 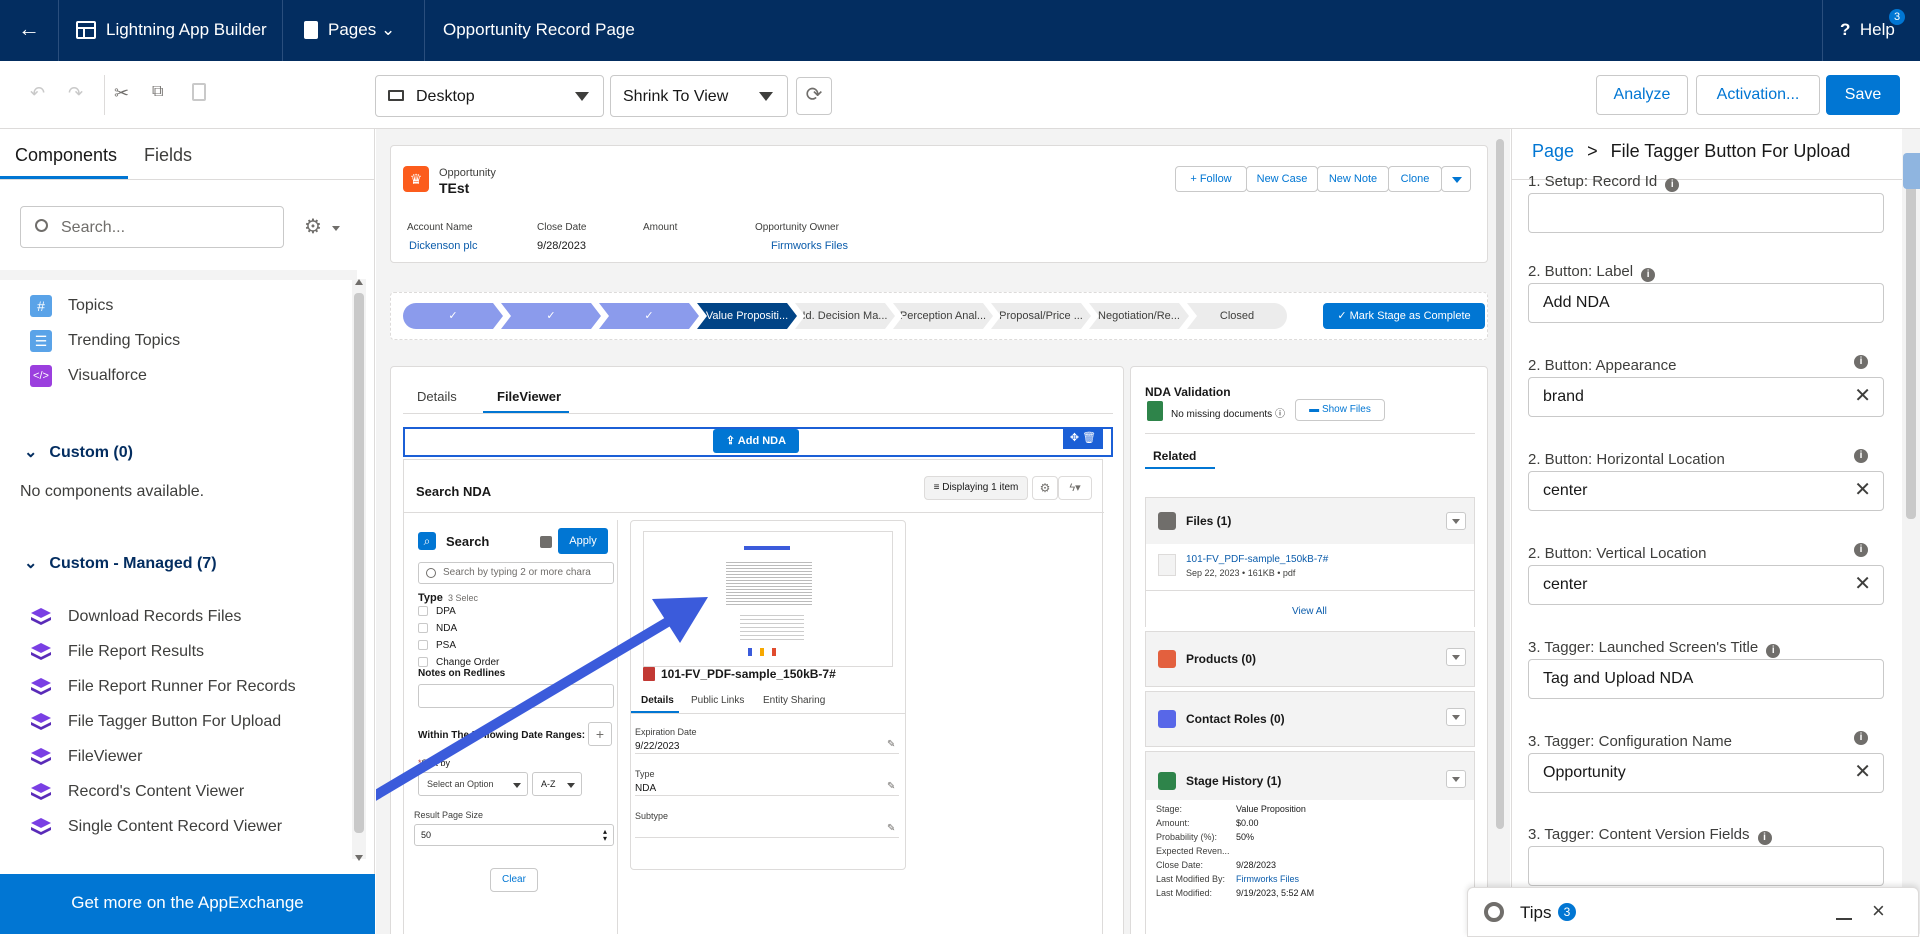 I want to click on redo-icon: ↷, so click(x=75, y=93).